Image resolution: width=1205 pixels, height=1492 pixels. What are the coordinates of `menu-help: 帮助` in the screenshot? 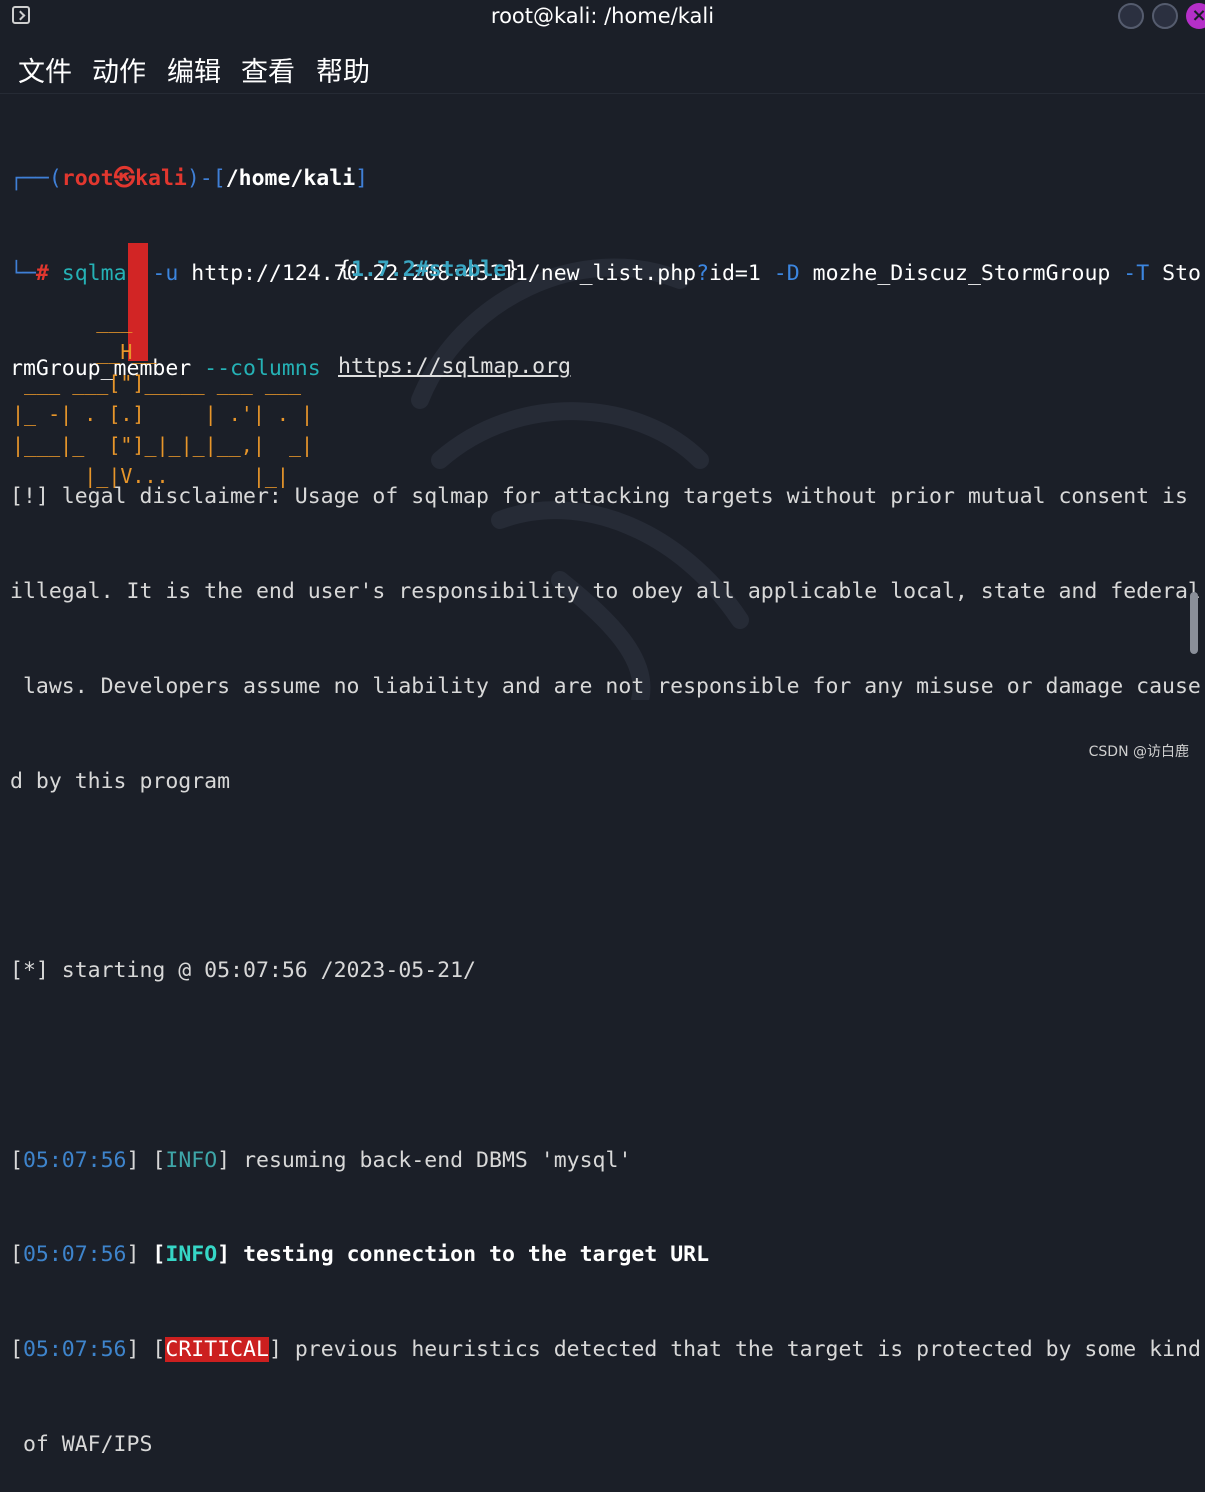 It's located at (343, 69).